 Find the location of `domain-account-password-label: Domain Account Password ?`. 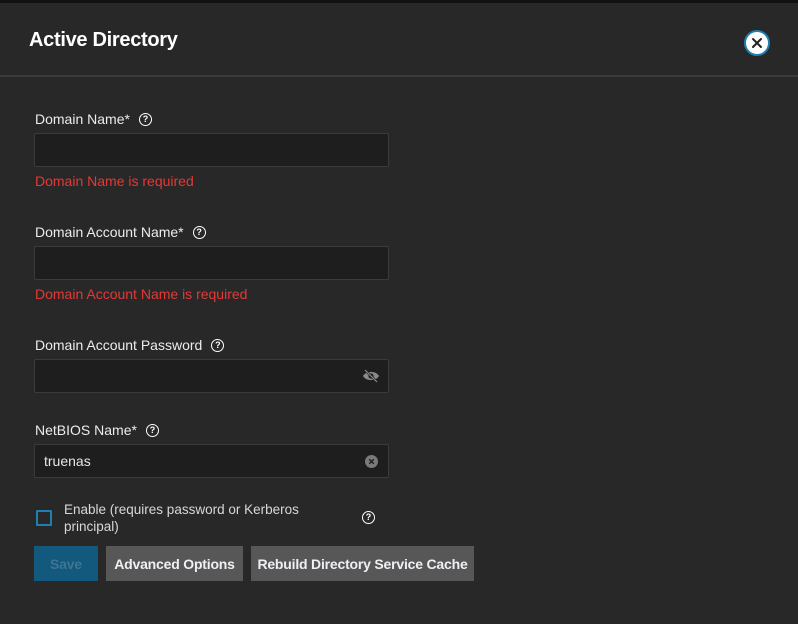

domain-account-password-label: Domain Account Password ? is located at coordinates (130, 345).